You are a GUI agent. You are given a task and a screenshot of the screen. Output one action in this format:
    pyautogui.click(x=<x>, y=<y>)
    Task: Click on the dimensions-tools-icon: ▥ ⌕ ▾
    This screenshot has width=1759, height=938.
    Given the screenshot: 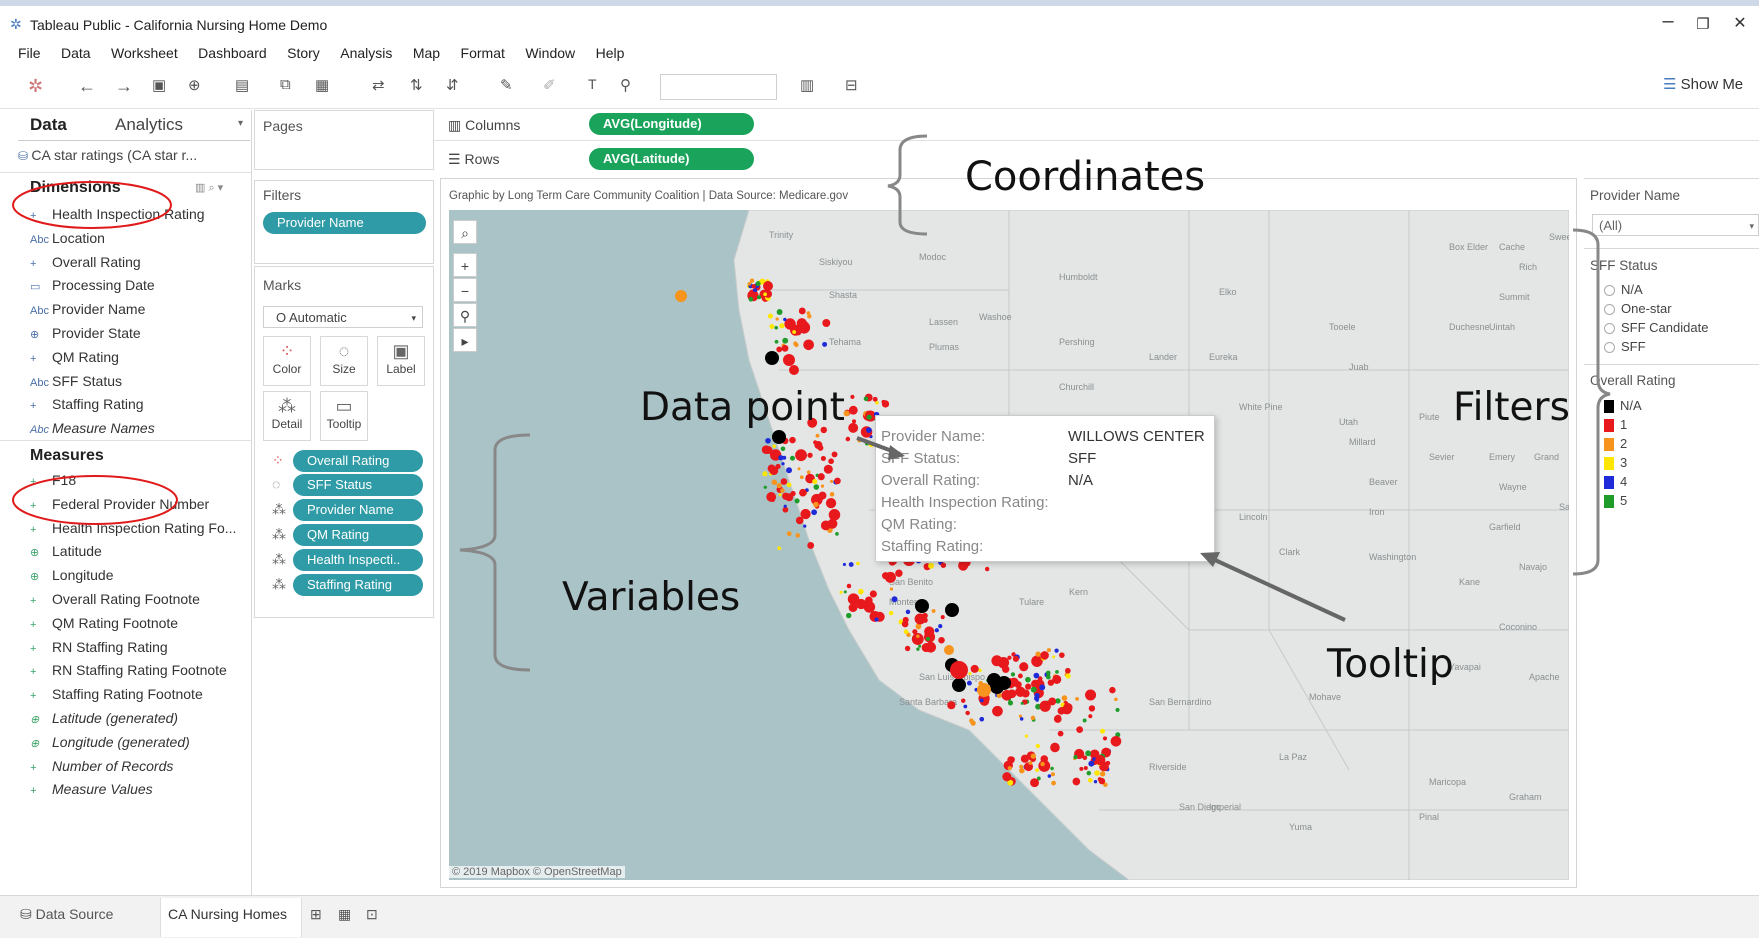 What is the action you would take?
    pyautogui.click(x=209, y=188)
    